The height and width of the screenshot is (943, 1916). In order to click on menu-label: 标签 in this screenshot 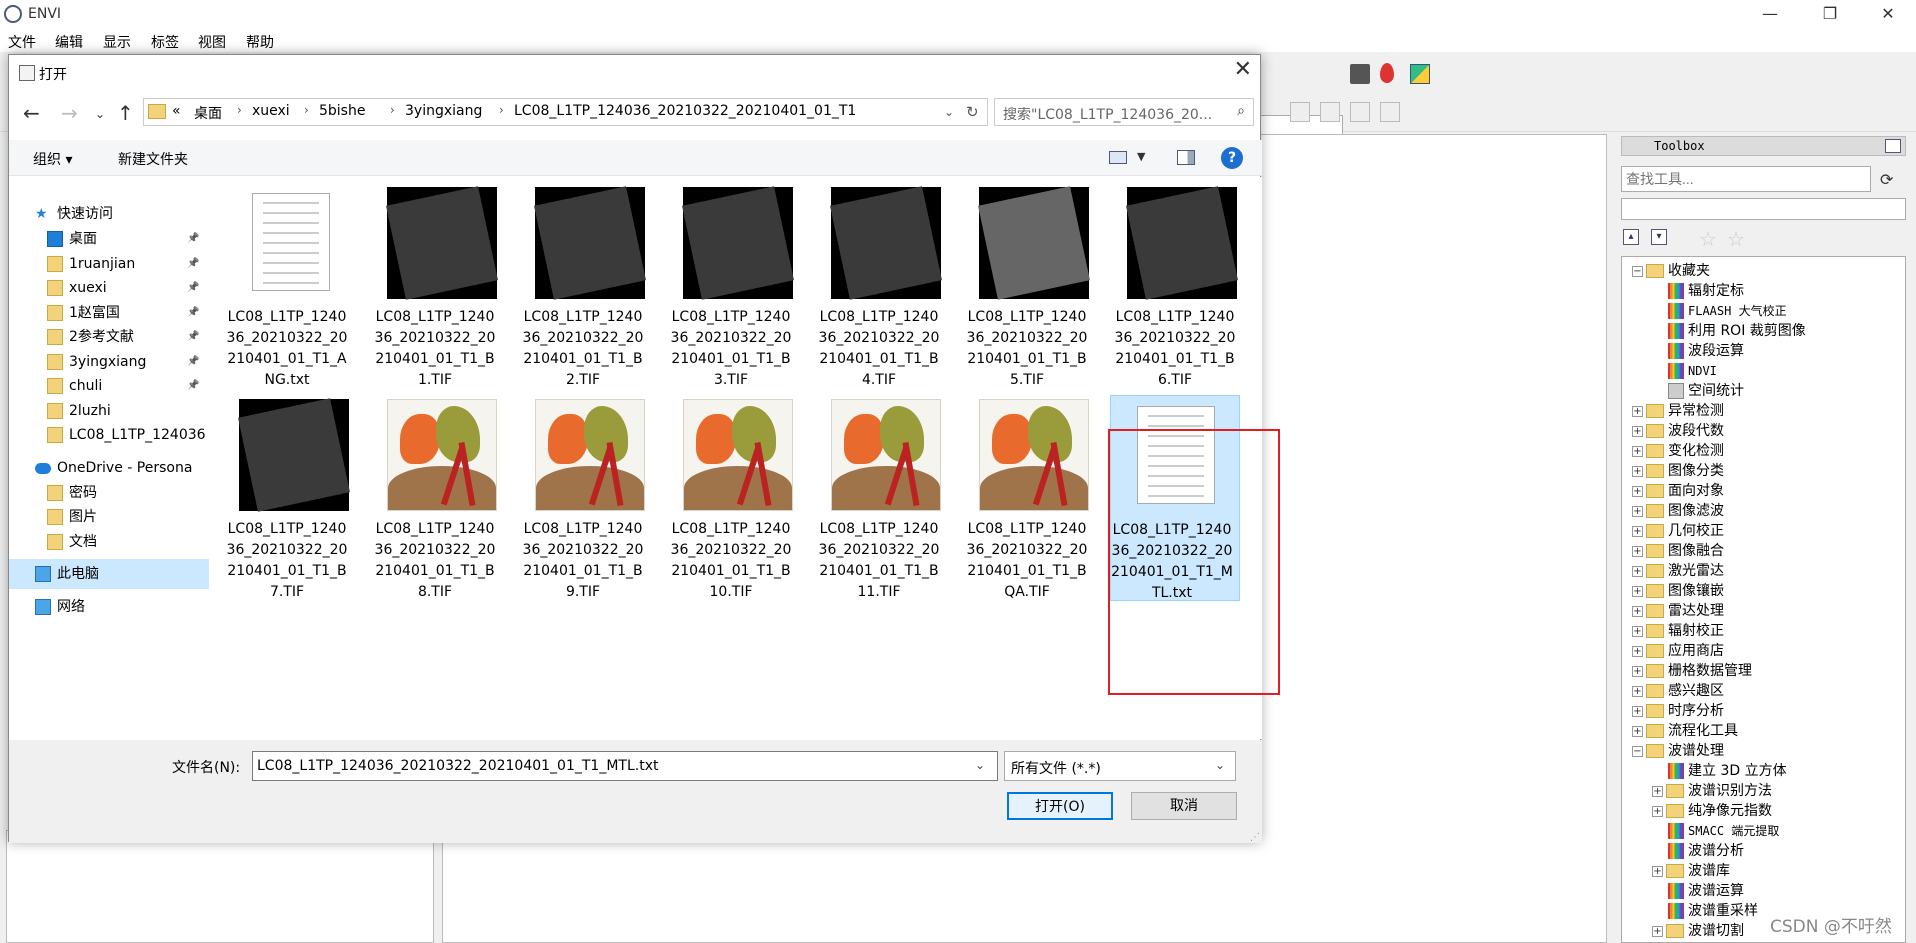, I will do `click(165, 42)`.